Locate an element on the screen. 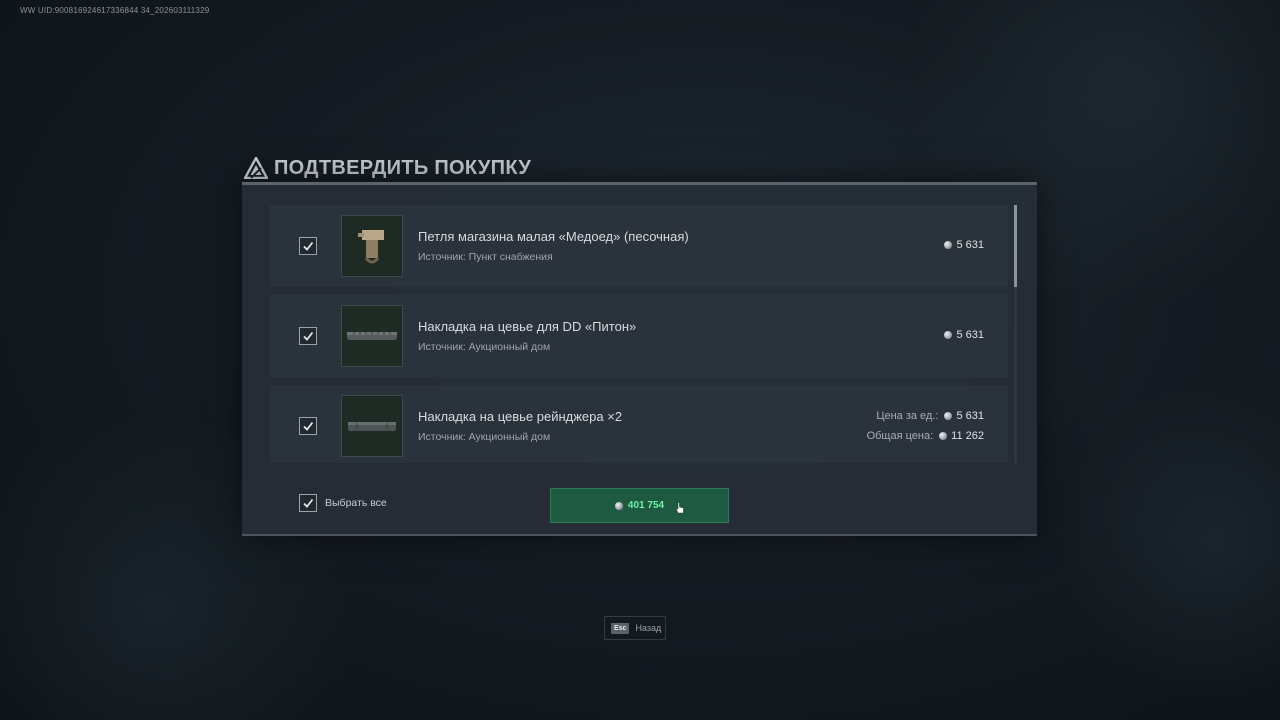  select-all-checkbox is located at coordinates (308, 503).